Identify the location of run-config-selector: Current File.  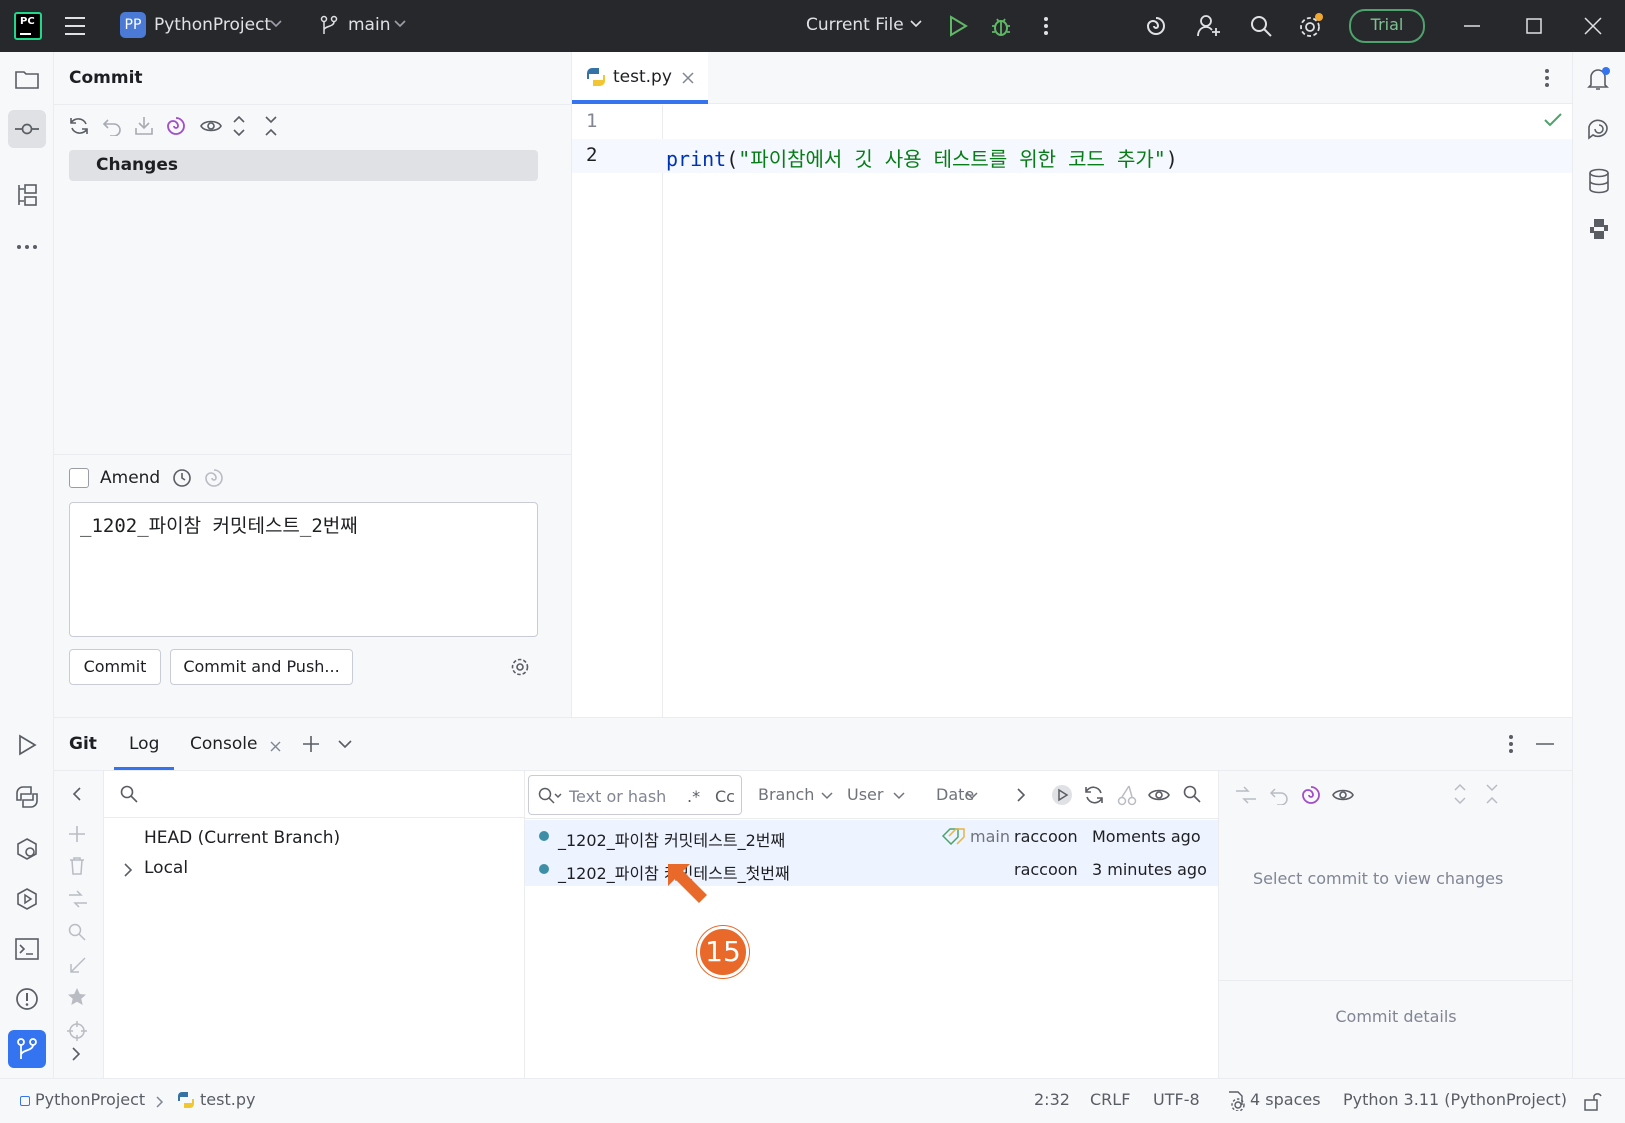
(855, 25).